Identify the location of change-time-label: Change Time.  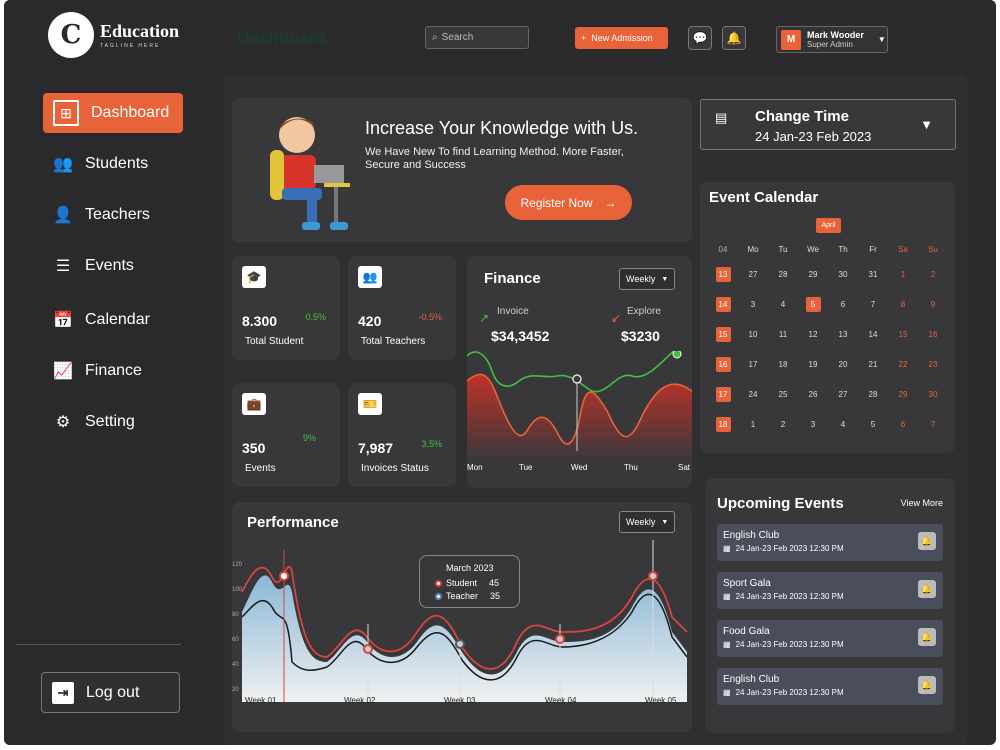
(802, 116).